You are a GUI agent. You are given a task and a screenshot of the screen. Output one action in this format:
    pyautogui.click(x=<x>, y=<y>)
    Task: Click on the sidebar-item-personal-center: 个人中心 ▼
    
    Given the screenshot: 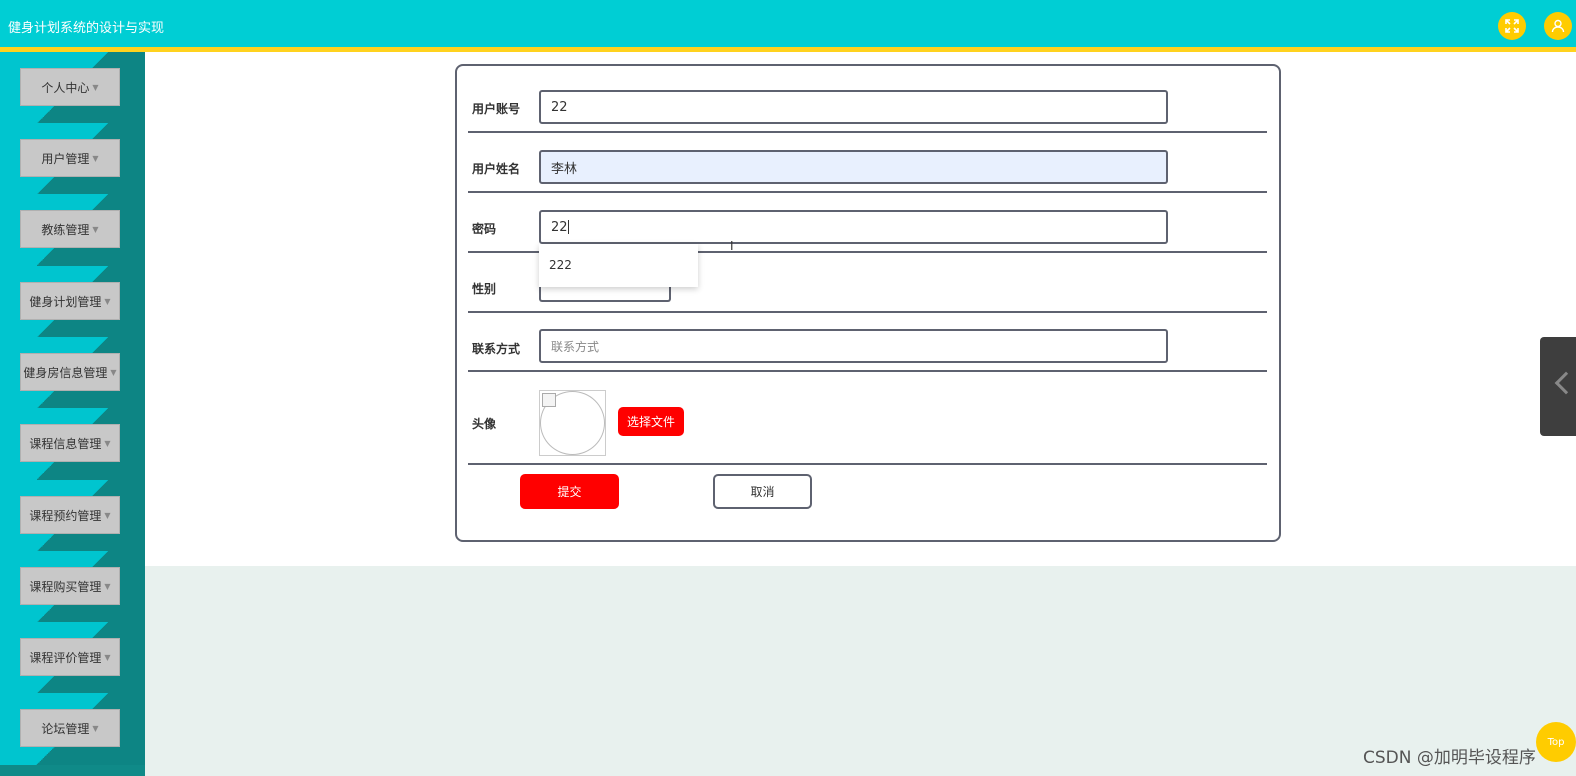 What is the action you would take?
    pyautogui.click(x=72, y=88)
    